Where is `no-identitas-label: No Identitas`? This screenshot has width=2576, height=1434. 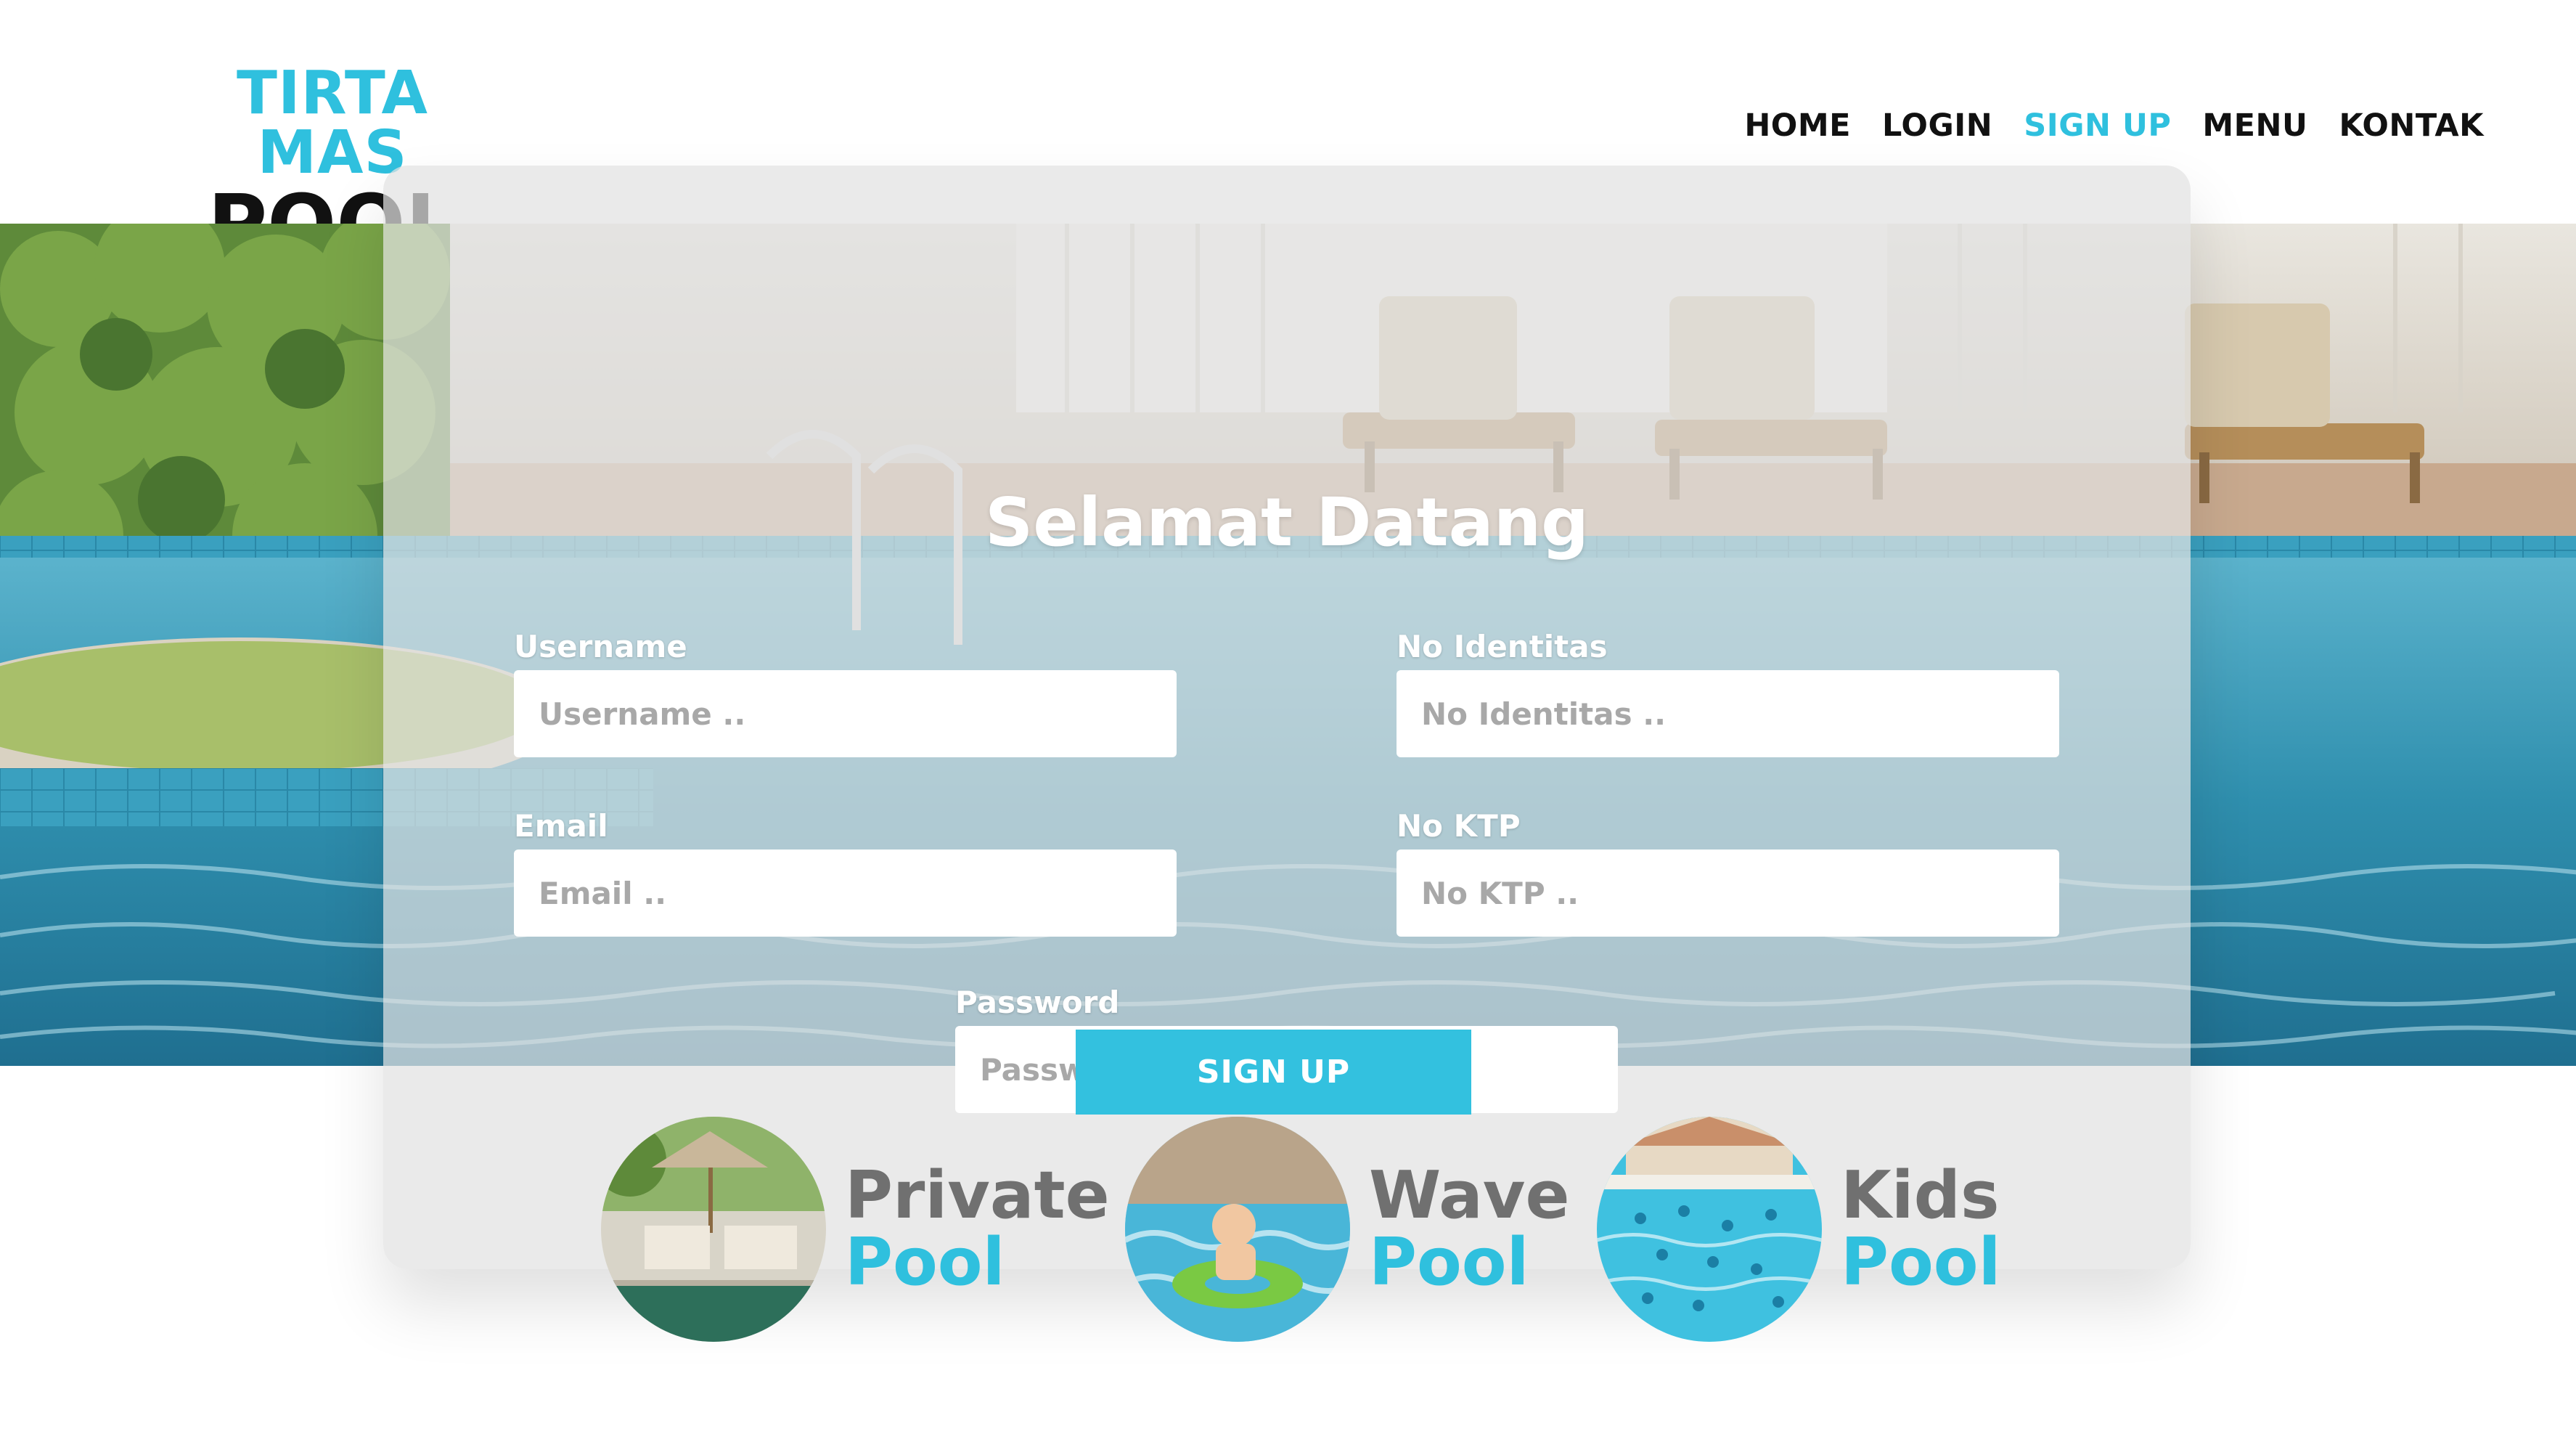 no-identitas-label: No Identitas is located at coordinates (1502, 646).